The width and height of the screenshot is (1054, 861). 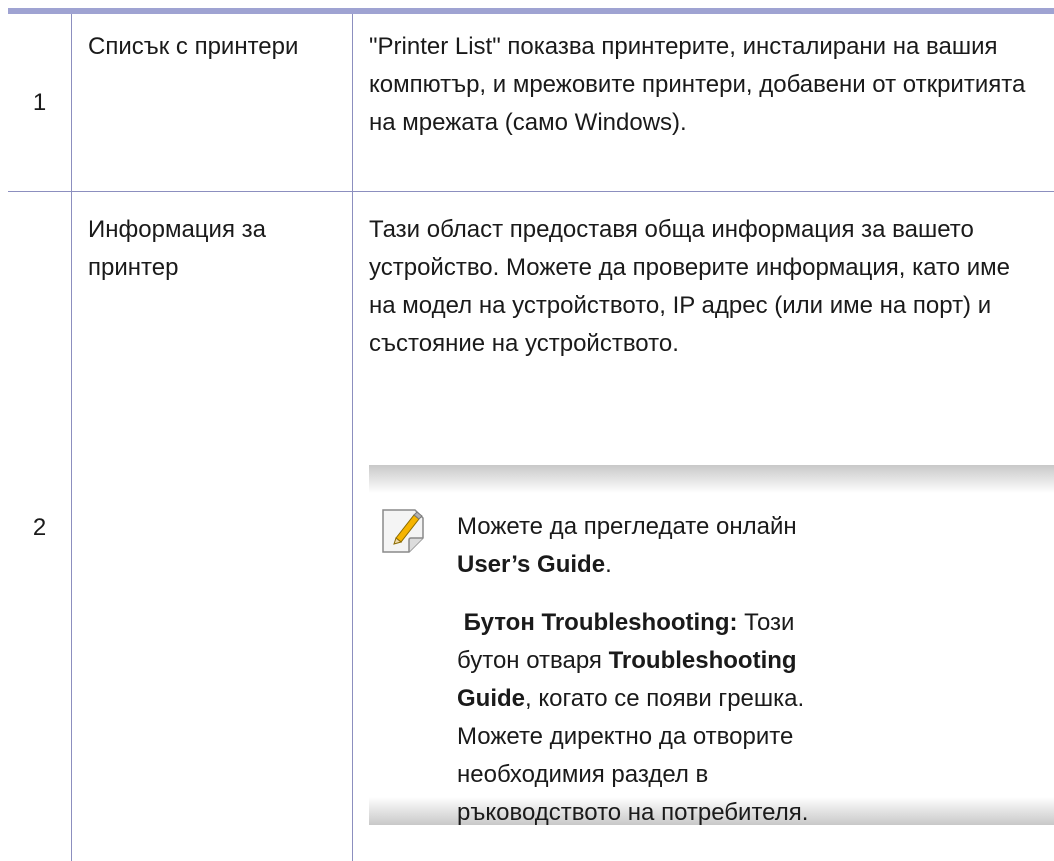 I want to click on row-divider, so click(x=531, y=191).